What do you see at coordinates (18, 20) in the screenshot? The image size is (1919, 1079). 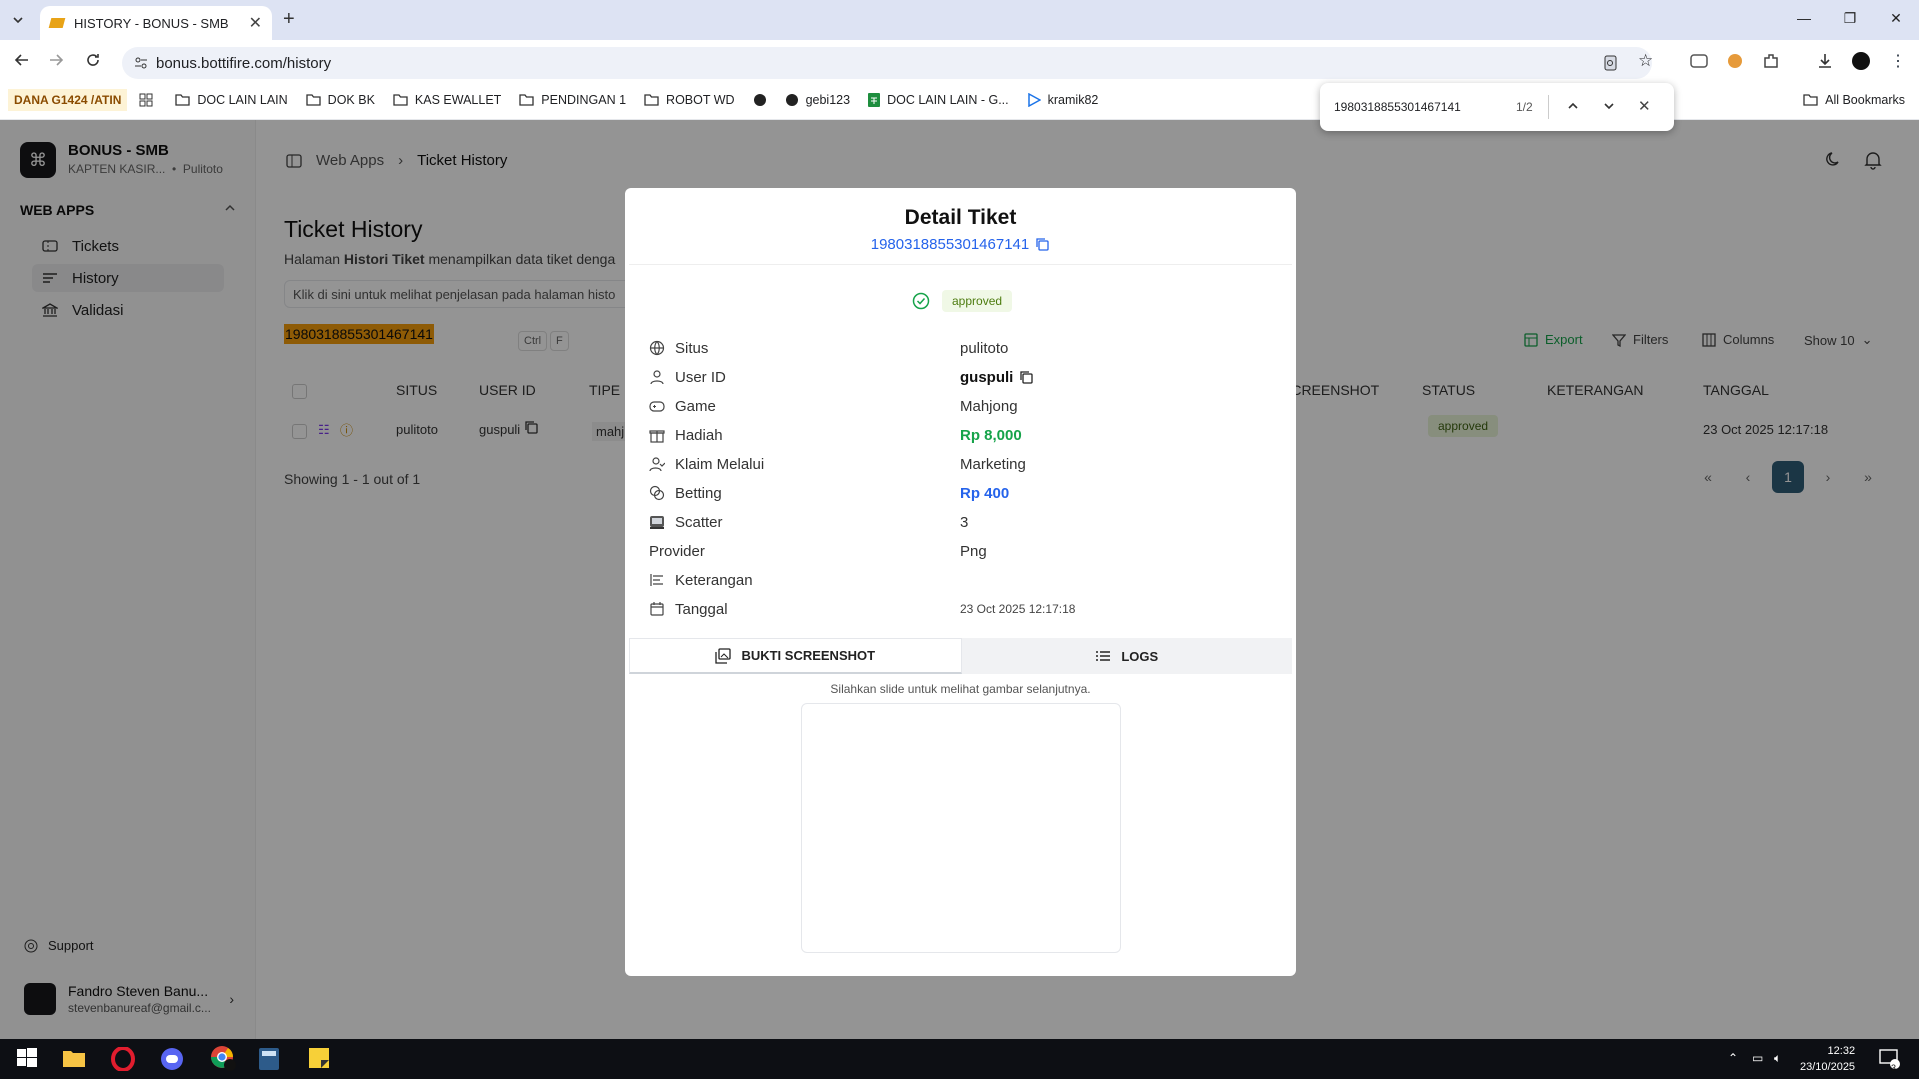 I see `tab-search-icon` at bounding box center [18, 20].